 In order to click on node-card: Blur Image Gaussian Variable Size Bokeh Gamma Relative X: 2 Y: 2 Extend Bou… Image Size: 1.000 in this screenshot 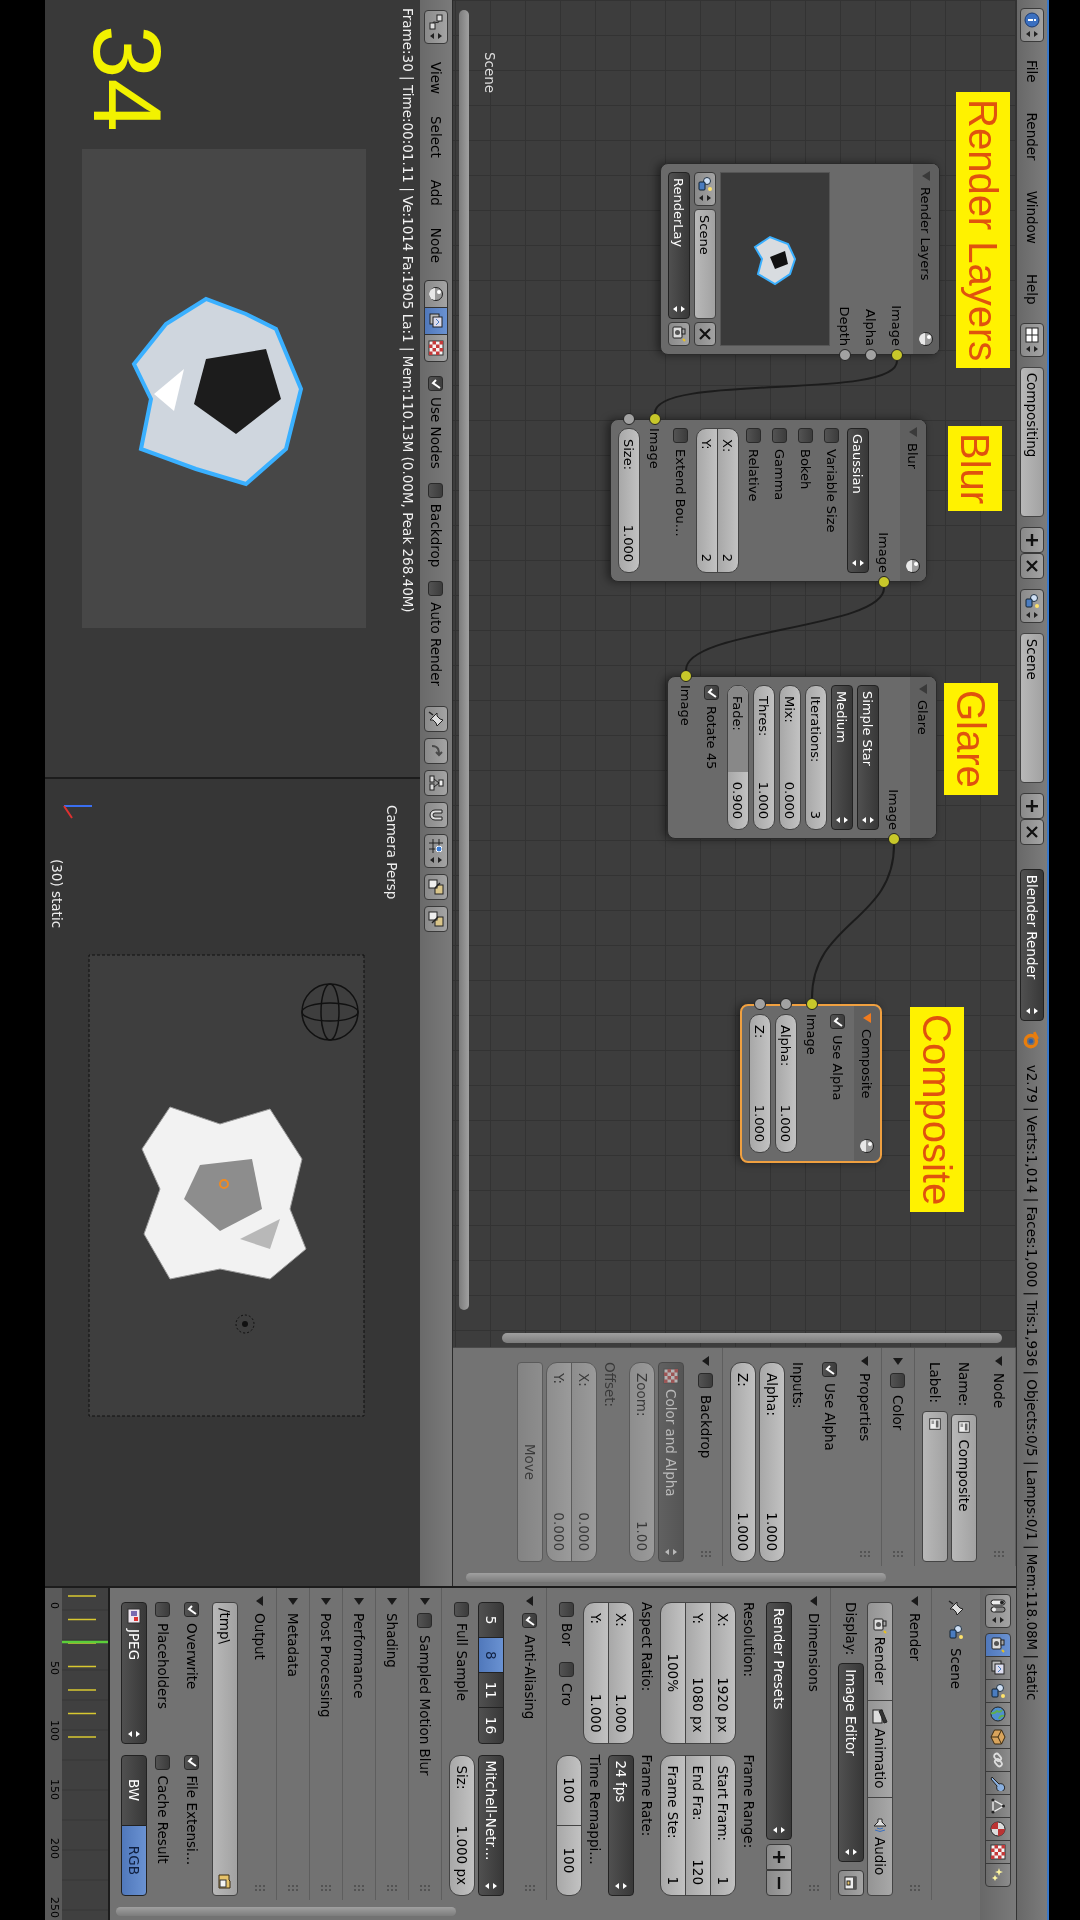, I will do `click(768, 500)`.